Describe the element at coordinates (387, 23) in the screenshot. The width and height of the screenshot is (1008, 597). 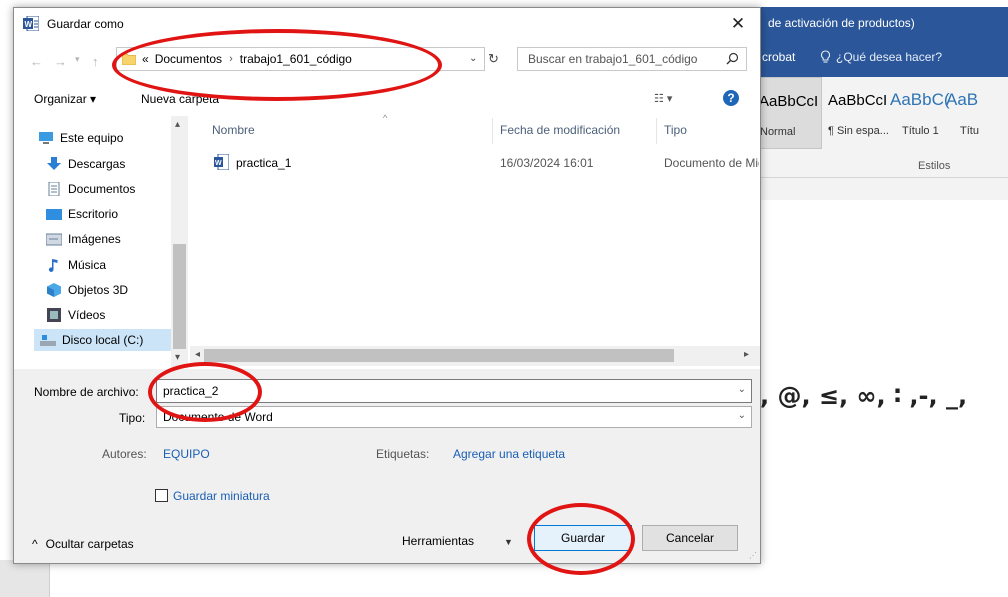
I see `dialog-titlebar: W Guardar como ✕` at that location.